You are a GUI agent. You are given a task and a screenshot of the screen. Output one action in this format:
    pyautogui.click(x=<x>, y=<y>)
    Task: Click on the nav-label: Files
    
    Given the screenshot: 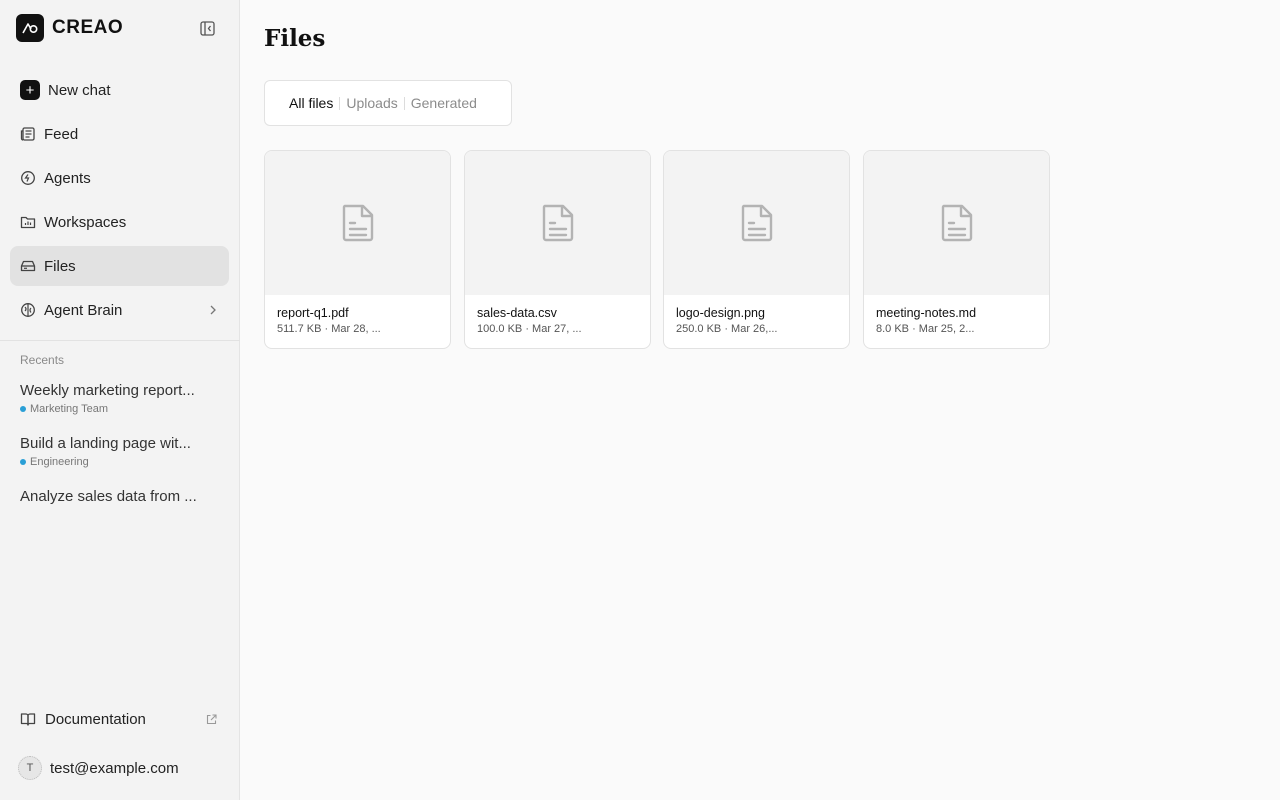 What is the action you would take?
    pyautogui.click(x=60, y=266)
    